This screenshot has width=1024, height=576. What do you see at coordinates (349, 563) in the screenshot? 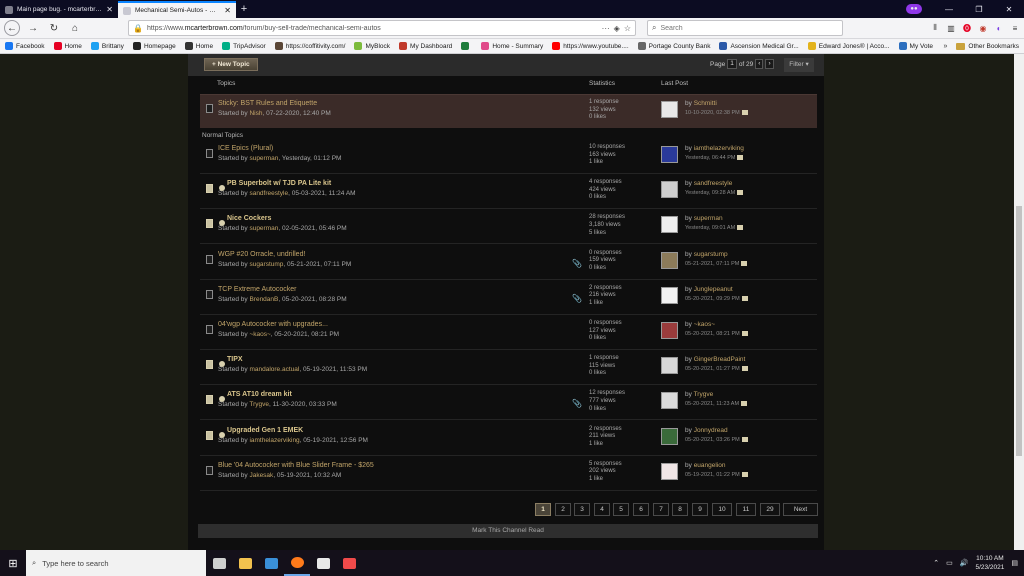
I see `taskbar-paint-button` at bounding box center [349, 563].